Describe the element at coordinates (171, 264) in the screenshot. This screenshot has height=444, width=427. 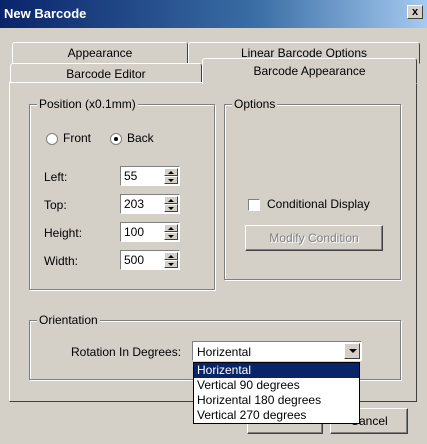
I see `width-down-button` at that location.